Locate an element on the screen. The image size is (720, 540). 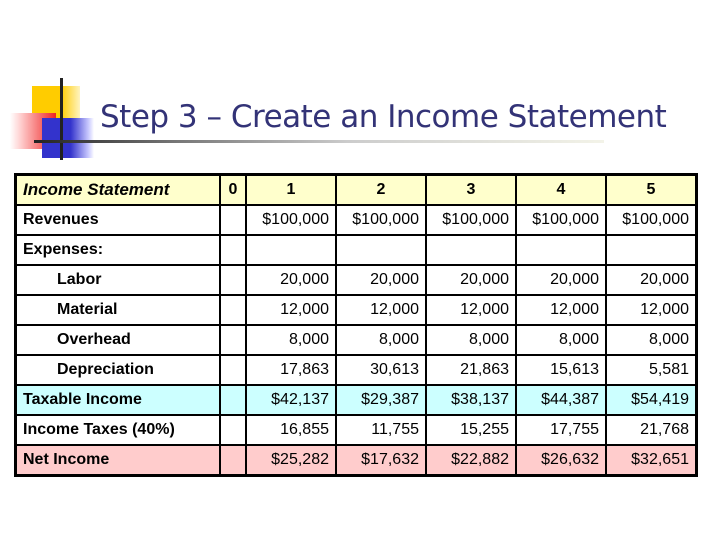
cell: 17,863 is located at coordinates (291, 370).